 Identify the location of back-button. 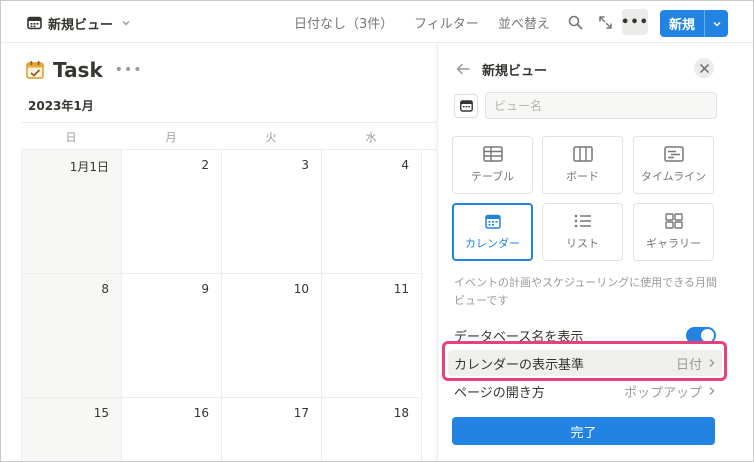
(463, 69).